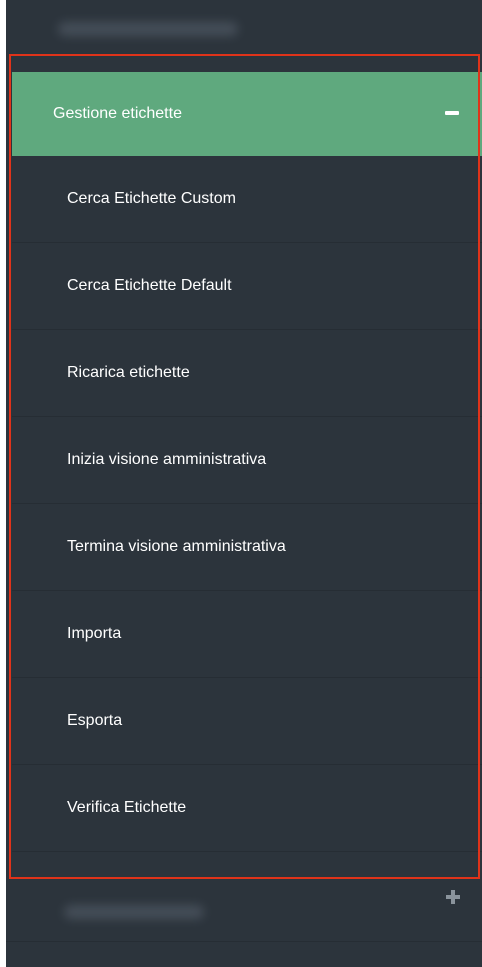 This screenshot has height=967, width=482. I want to click on menu-item-label: Cerca Etichette Custom, so click(151, 198).